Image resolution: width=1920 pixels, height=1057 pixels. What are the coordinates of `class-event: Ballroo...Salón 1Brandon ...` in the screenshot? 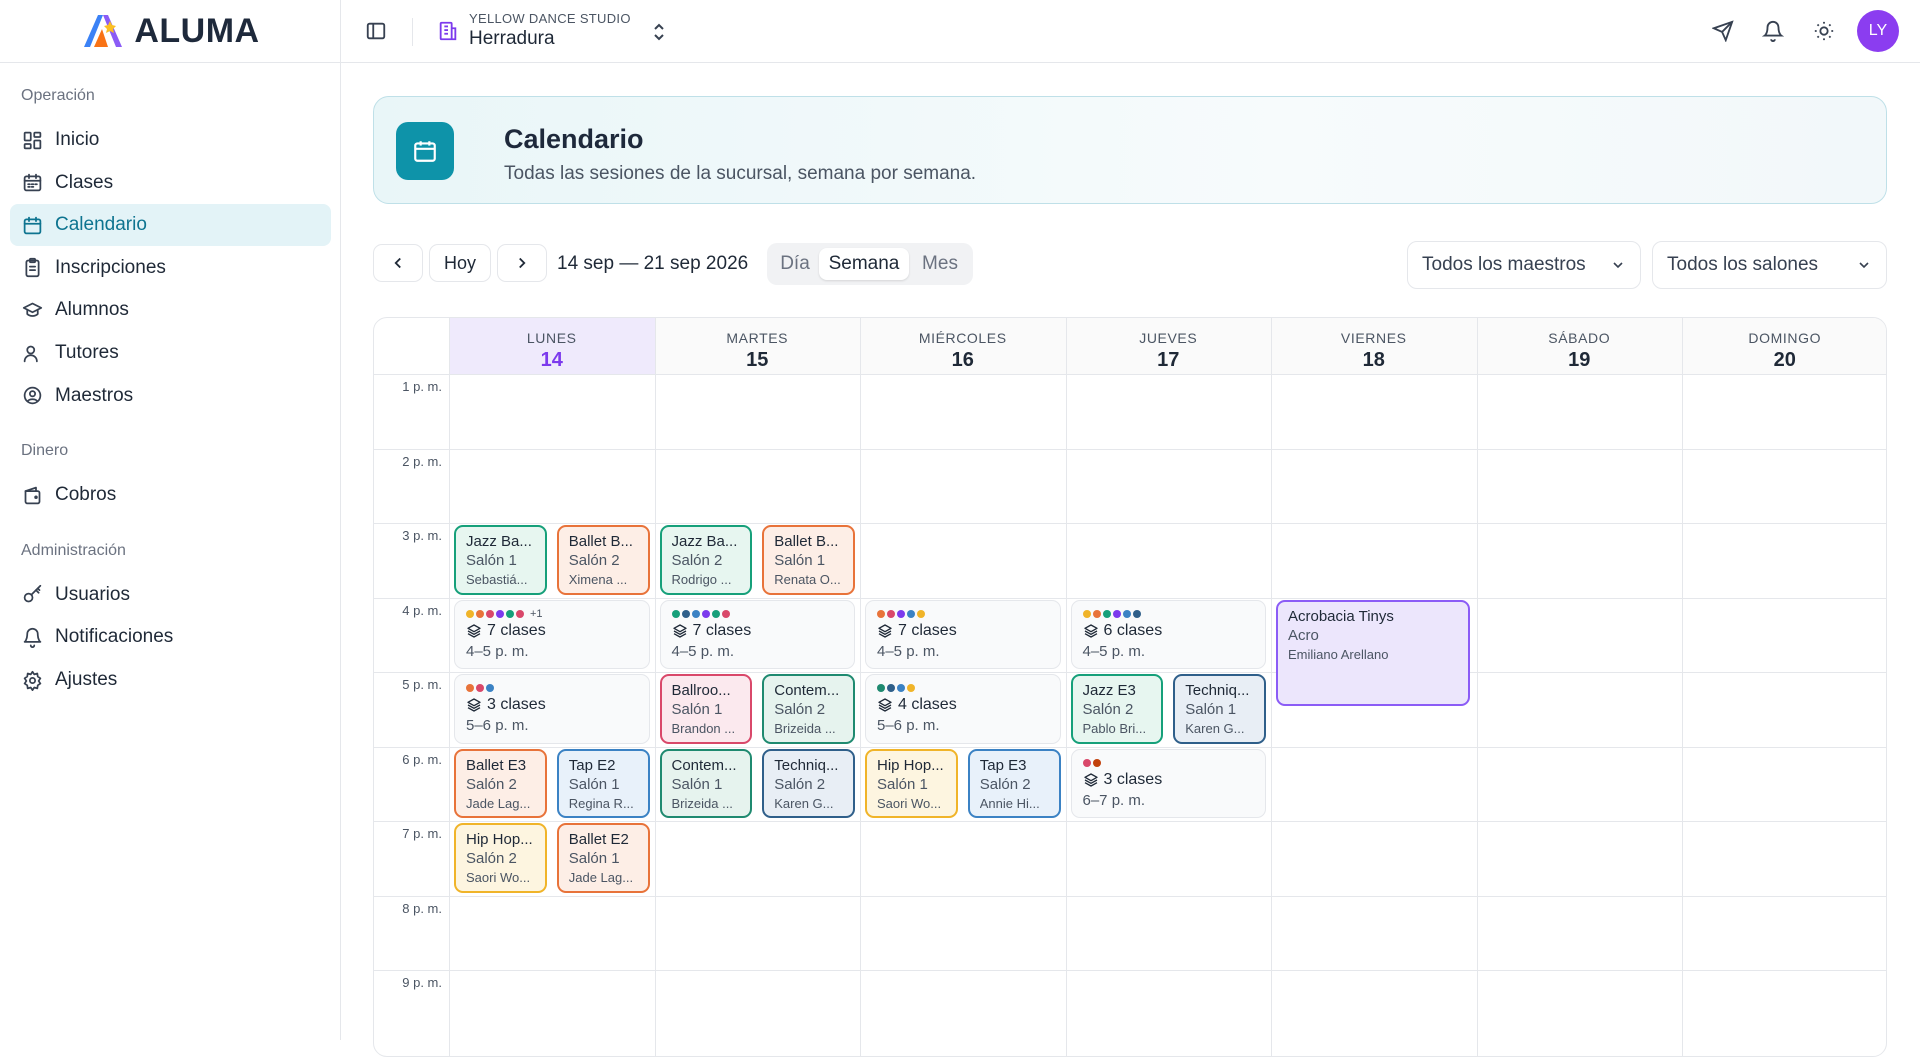 It's located at (706, 709).